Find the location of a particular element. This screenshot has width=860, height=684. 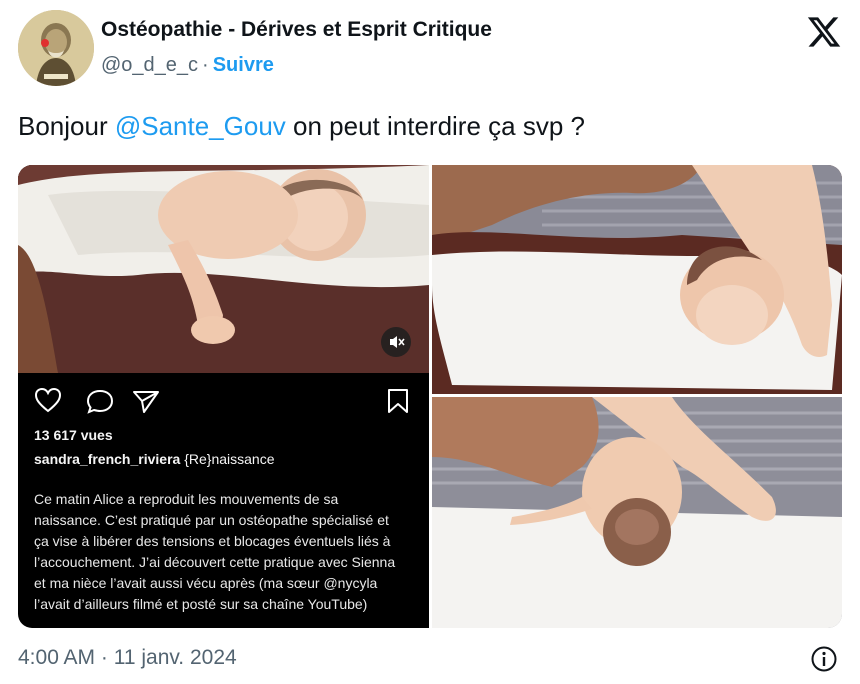

views-count: 13 617 vues is located at coordinates (73, 435).